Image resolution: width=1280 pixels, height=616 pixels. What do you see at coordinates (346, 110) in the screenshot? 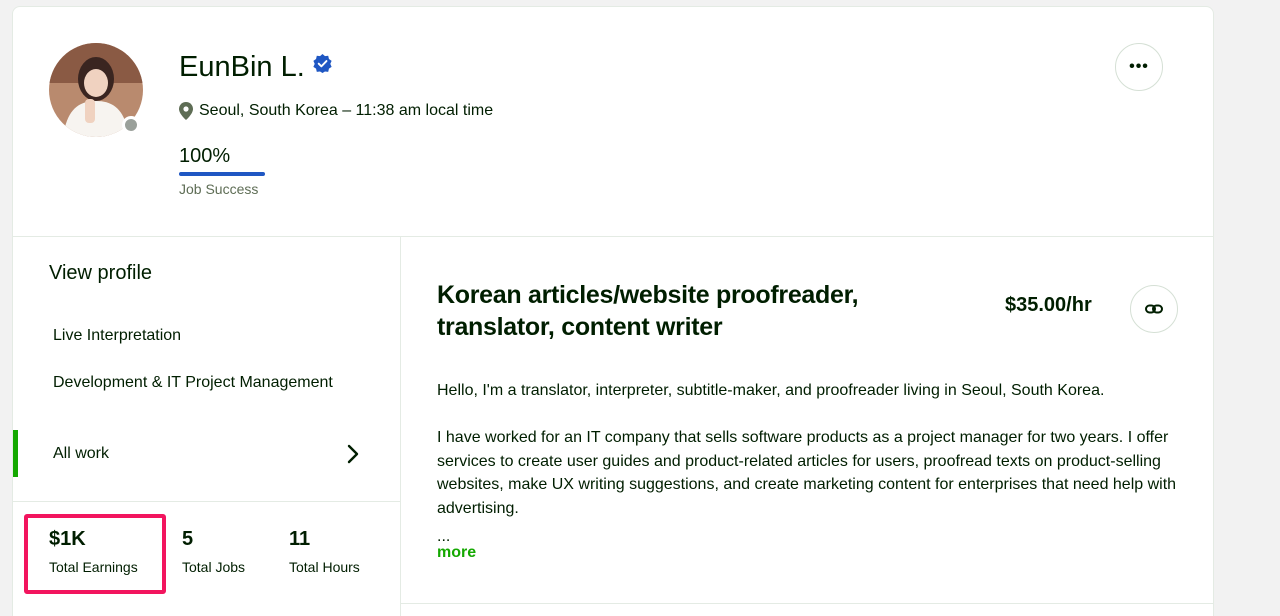
I see `location-text: Seoul, South Korea – 11:38 am local time` at bounding box center [346, 110].